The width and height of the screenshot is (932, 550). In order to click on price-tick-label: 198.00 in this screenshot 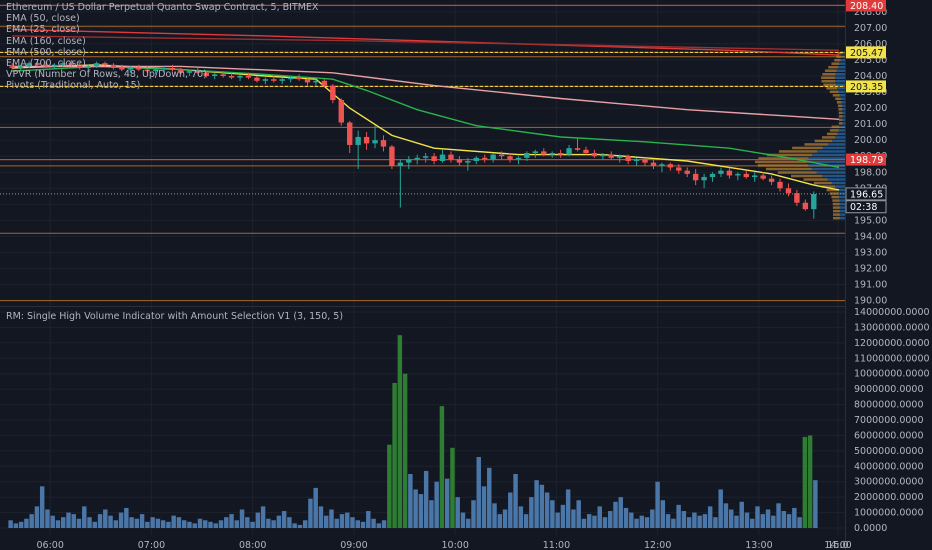, I will do `click(870, 172)`.